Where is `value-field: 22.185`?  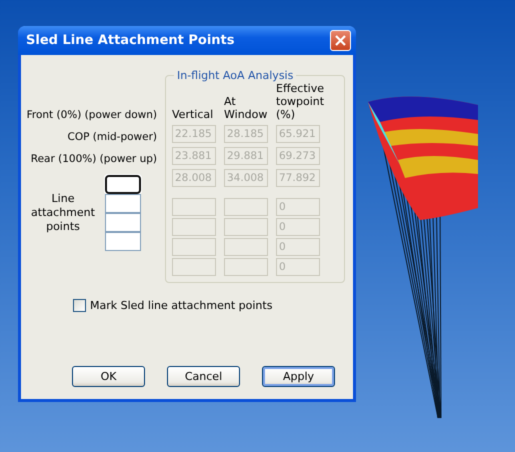
value-field: 22.185 is located at coordinates (194, 134).